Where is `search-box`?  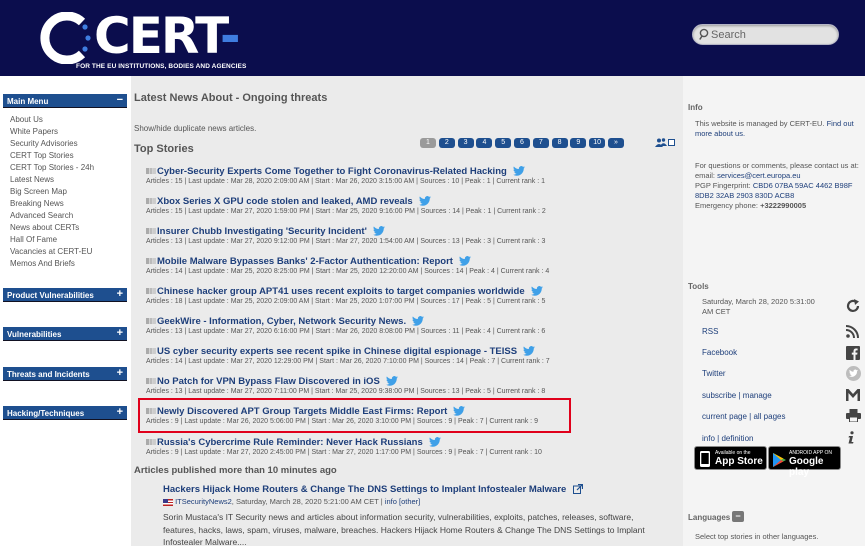
search-box is located at coordinates (765, 34).